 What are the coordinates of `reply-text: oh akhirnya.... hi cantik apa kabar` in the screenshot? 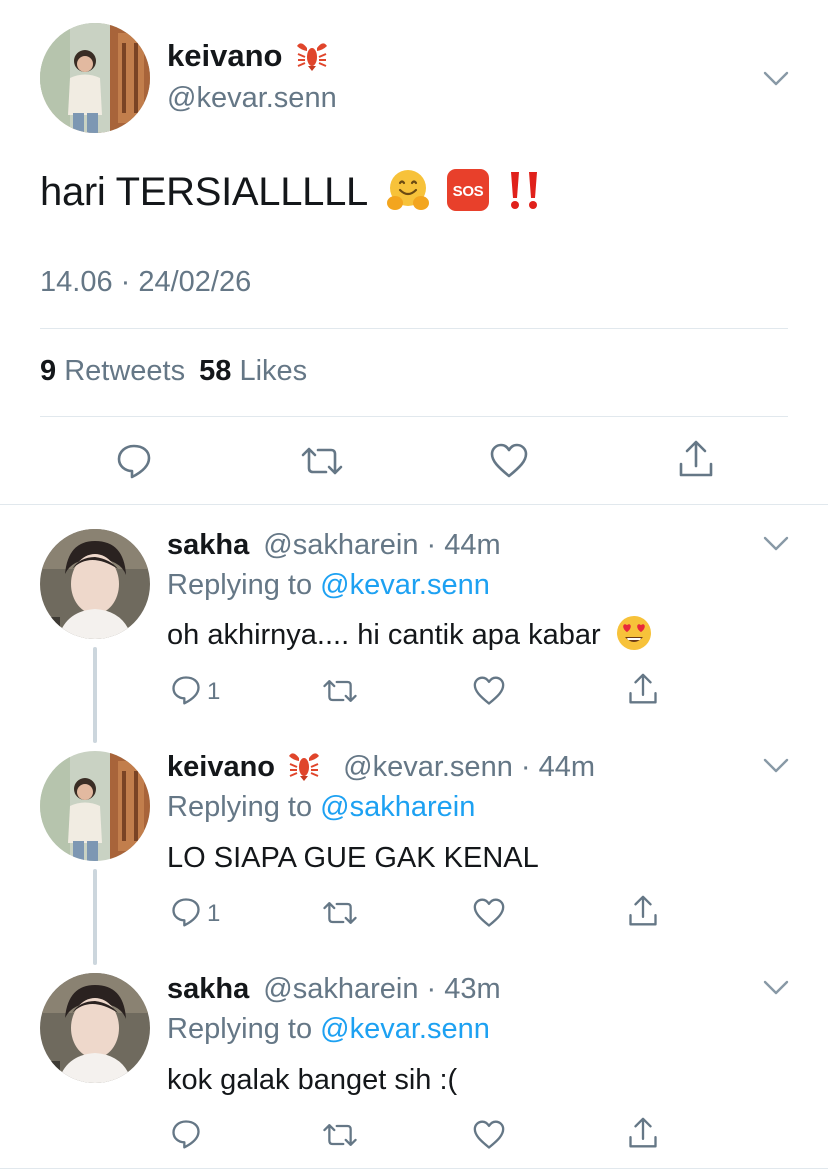 It's located at (410, 634).